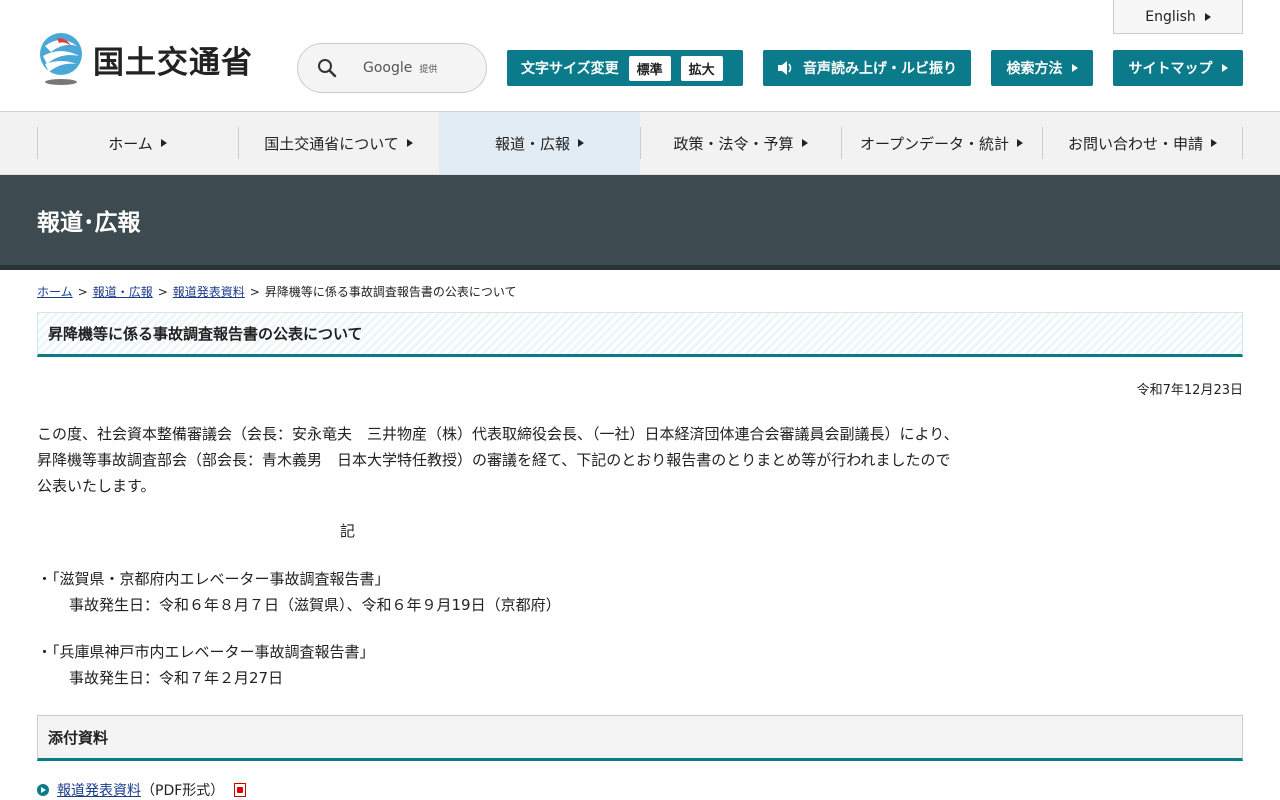 The height and width of the screenshot is (800, 1280). I want to click on breadcrumb: ホーム > 報道・広報 > 報道発表資料 > 昇降機等に係る事故調査報告書の公表について, so click(277, 291).